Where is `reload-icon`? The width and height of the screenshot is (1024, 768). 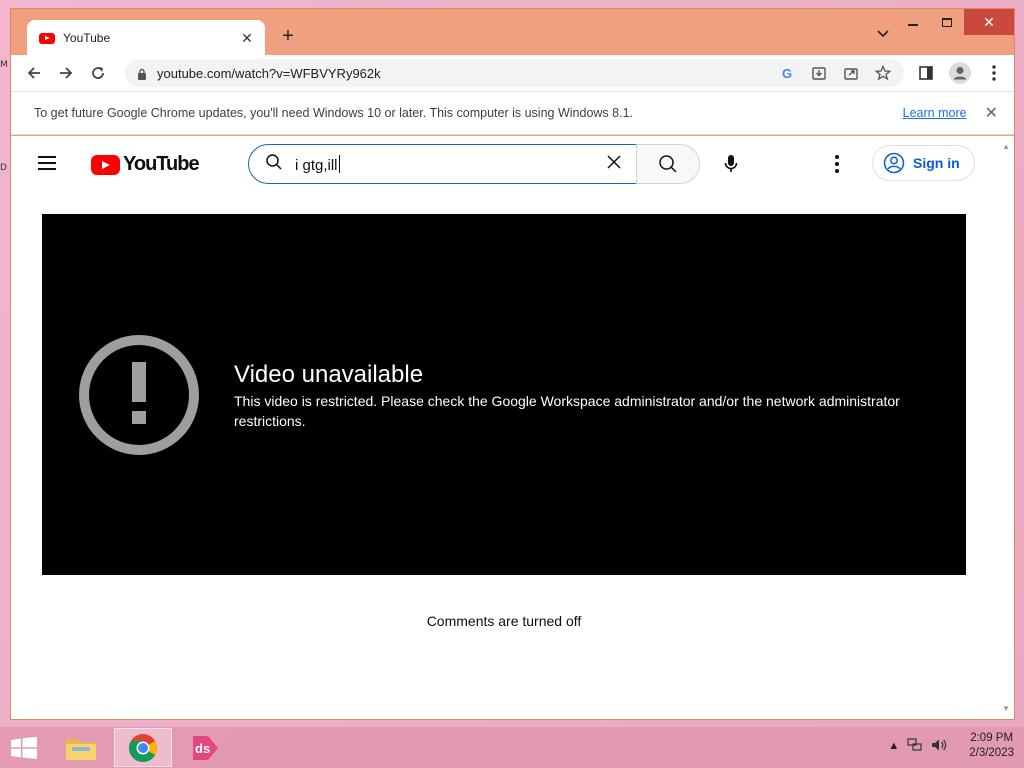 reload-icon is located at coordinates (98, 73).